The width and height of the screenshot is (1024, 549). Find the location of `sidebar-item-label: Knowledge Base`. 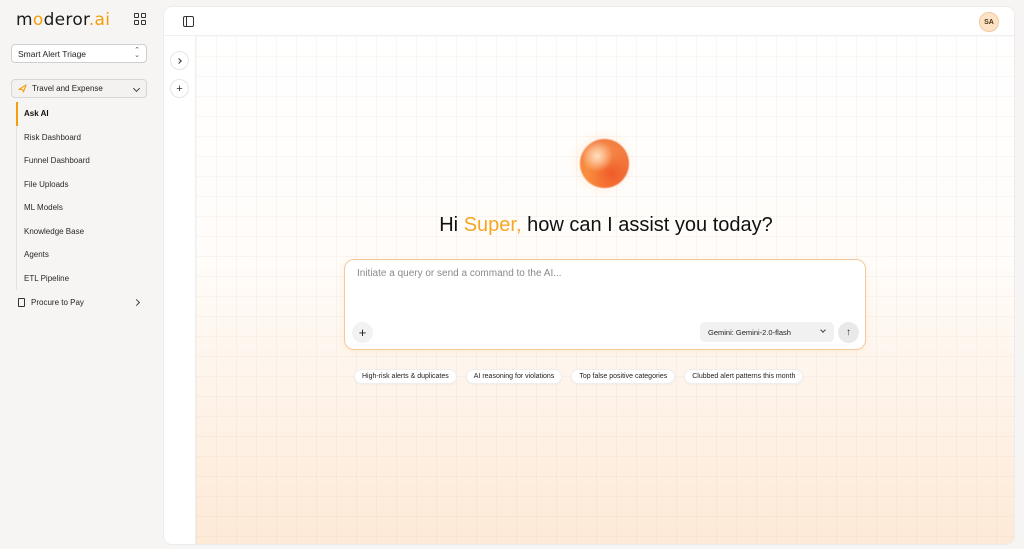

sidebar-item-label: Knowledge Base is located at coordinates (54, 231).